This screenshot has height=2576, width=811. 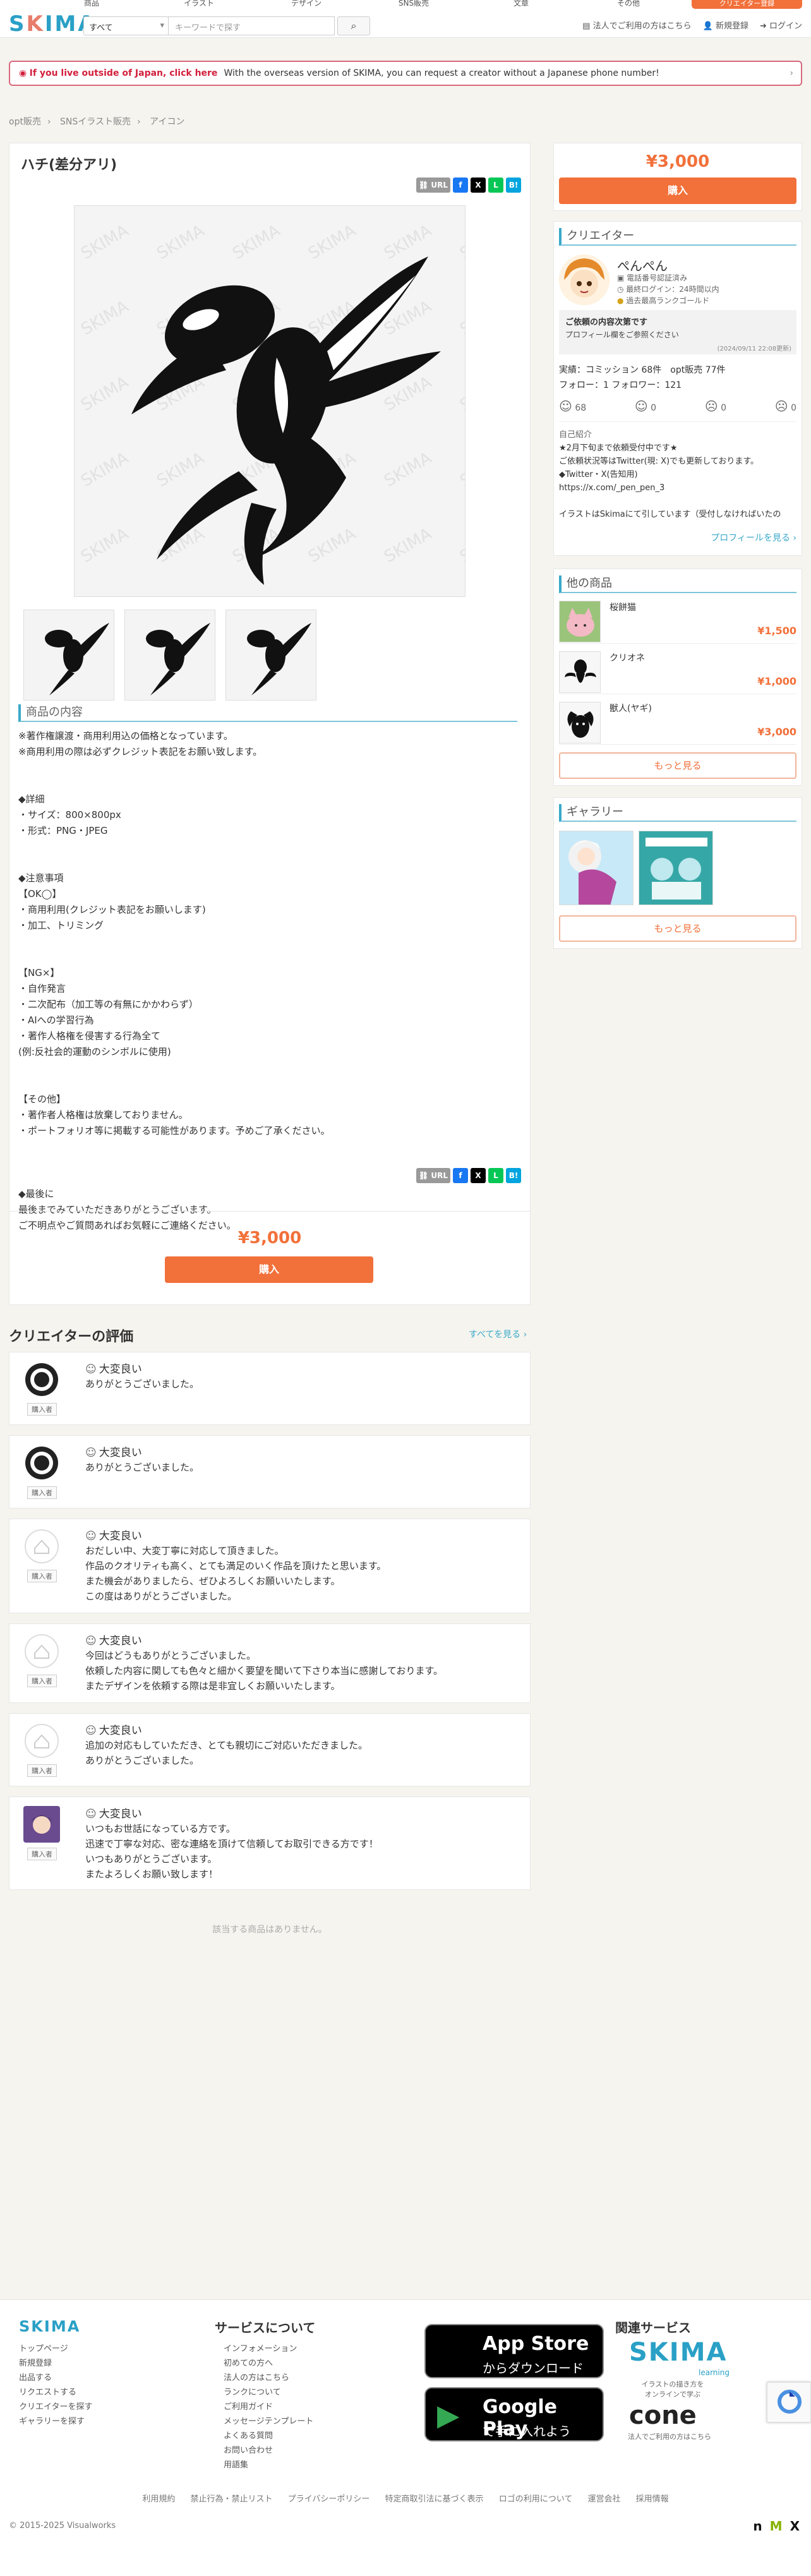 What do you see at coordinates (628, 3) in the screenshot?
I see `nav-item: その他` at bounding box center [628, 3].